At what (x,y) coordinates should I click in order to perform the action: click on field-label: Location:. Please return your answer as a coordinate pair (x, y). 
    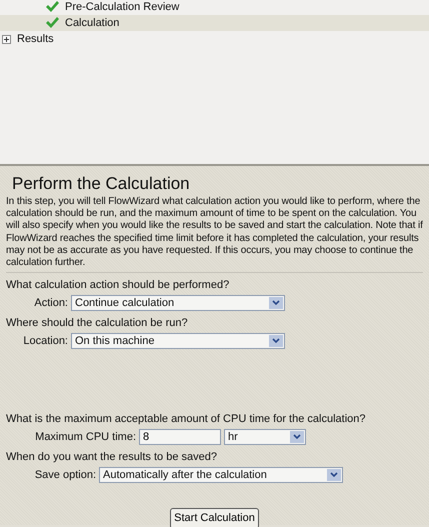
    Looking at the image, I should click on (45, 341).